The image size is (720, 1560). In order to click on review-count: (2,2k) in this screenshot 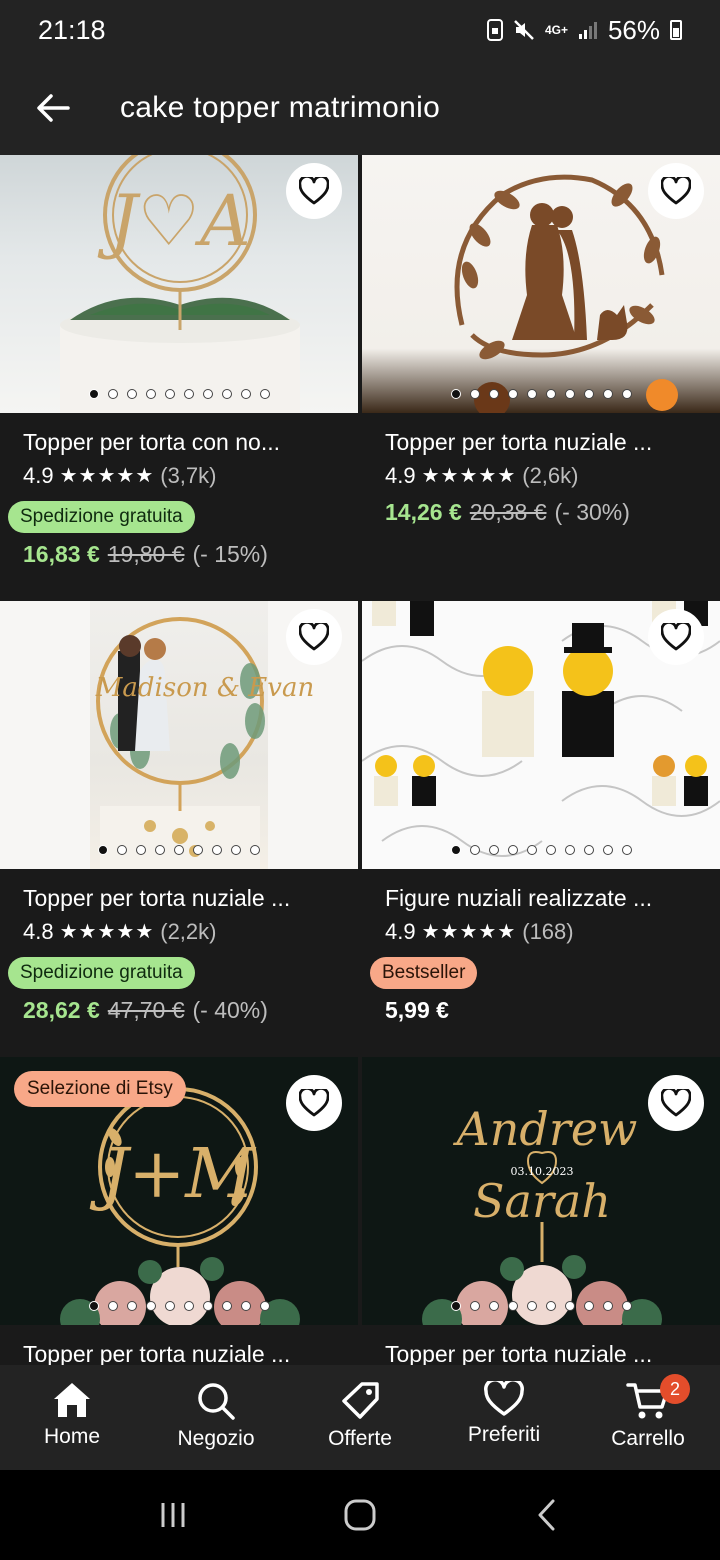, I will do `click(188, 931)`.